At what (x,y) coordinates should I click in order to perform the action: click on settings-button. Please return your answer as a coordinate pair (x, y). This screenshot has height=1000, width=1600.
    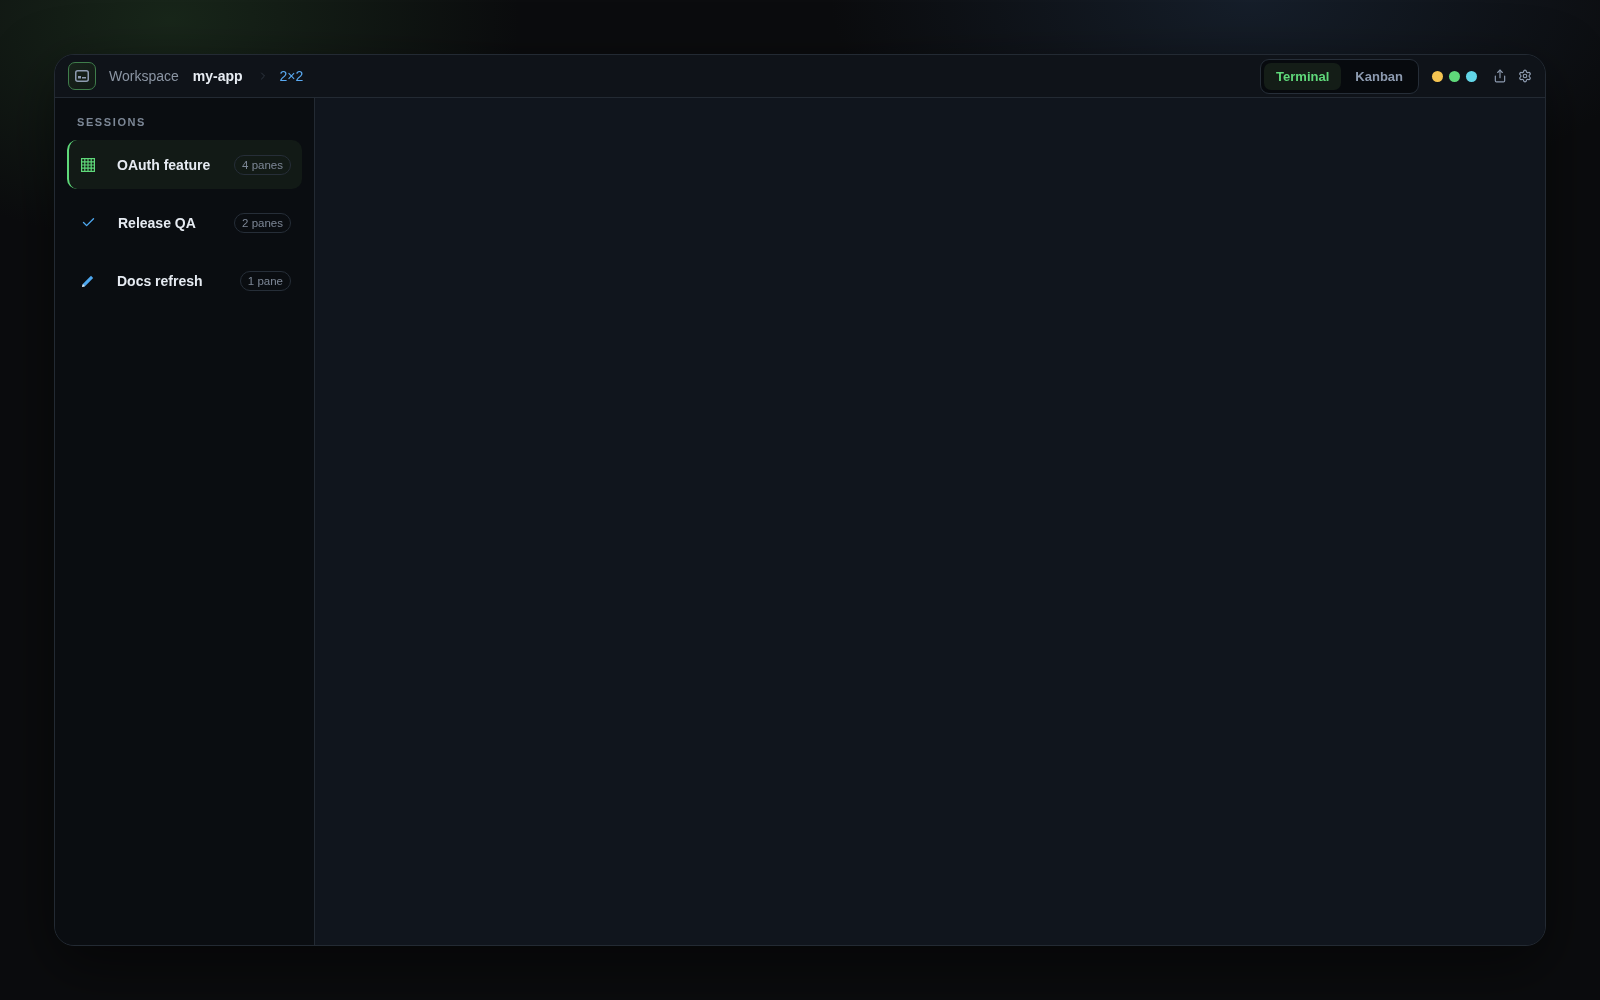
    Looking at the image, I should click on (1525, 76).